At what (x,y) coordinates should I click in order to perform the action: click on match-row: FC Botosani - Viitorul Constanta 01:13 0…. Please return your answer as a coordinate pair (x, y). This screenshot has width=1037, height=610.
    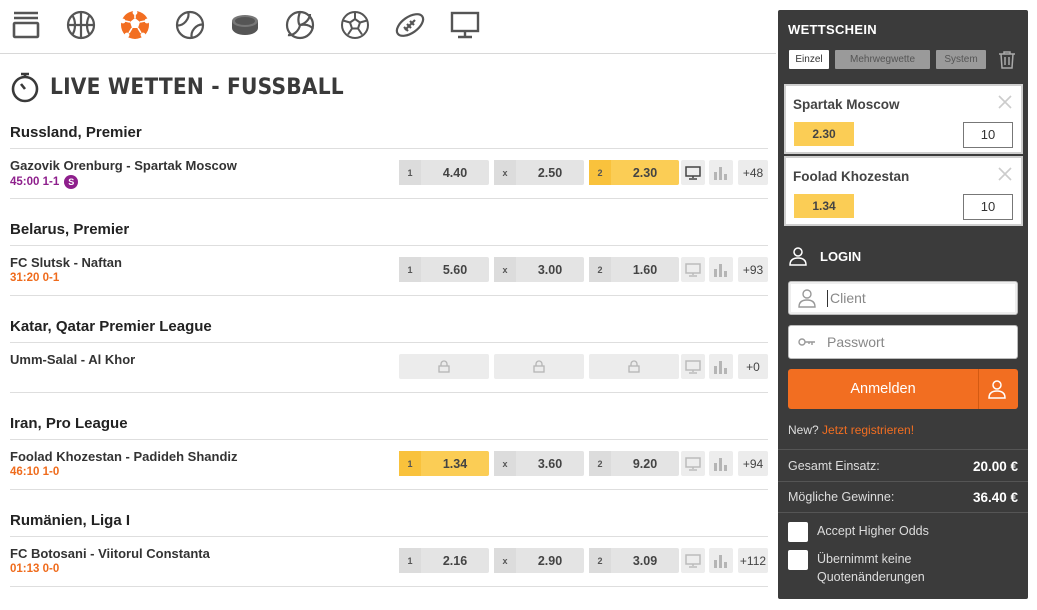
    Looking at the image, I should click on (389, 562).